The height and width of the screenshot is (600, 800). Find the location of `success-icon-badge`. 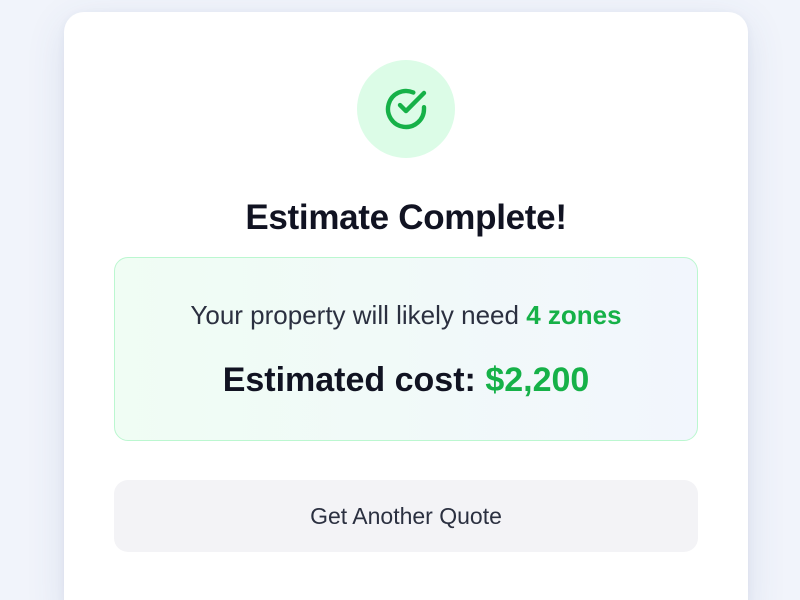

success-icon-badge is located at coordinates (406, 109).